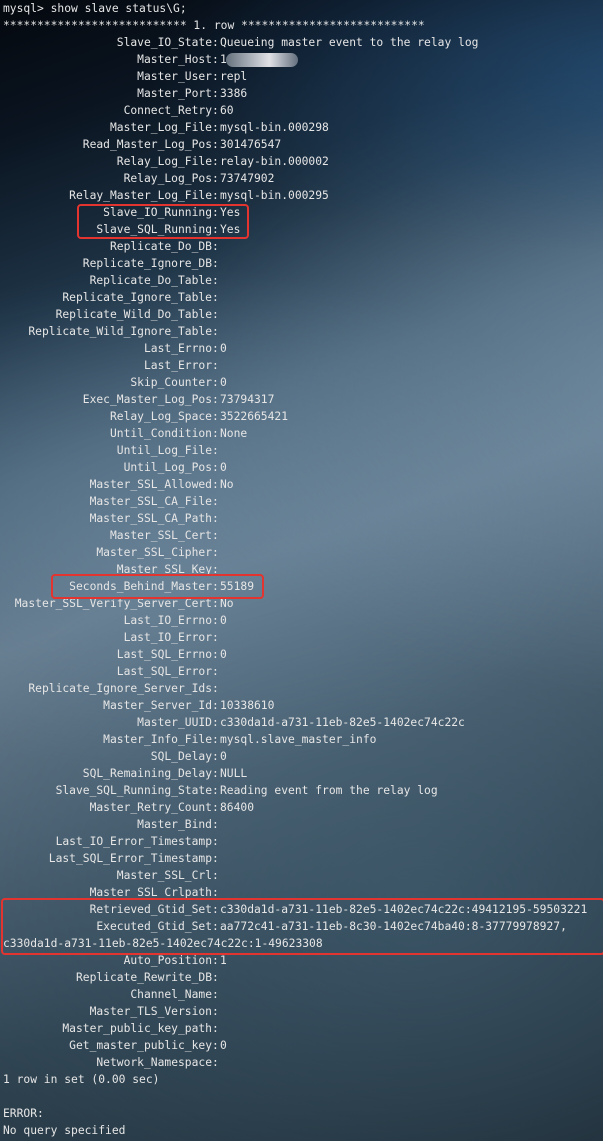 The height and width of the screenshot is (1141, 603). What do you see at coordinates (247, 399) in the screenshot?
I see `status-value: 73794317` at bounding box center [247, 399].